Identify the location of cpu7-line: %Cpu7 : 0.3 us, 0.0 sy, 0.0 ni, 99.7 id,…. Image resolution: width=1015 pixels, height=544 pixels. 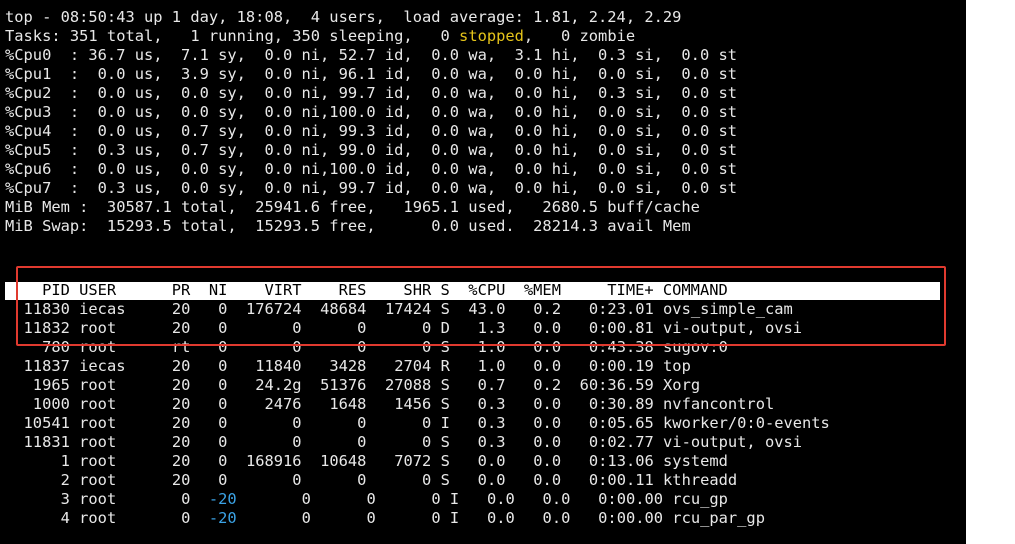
(371, 188).